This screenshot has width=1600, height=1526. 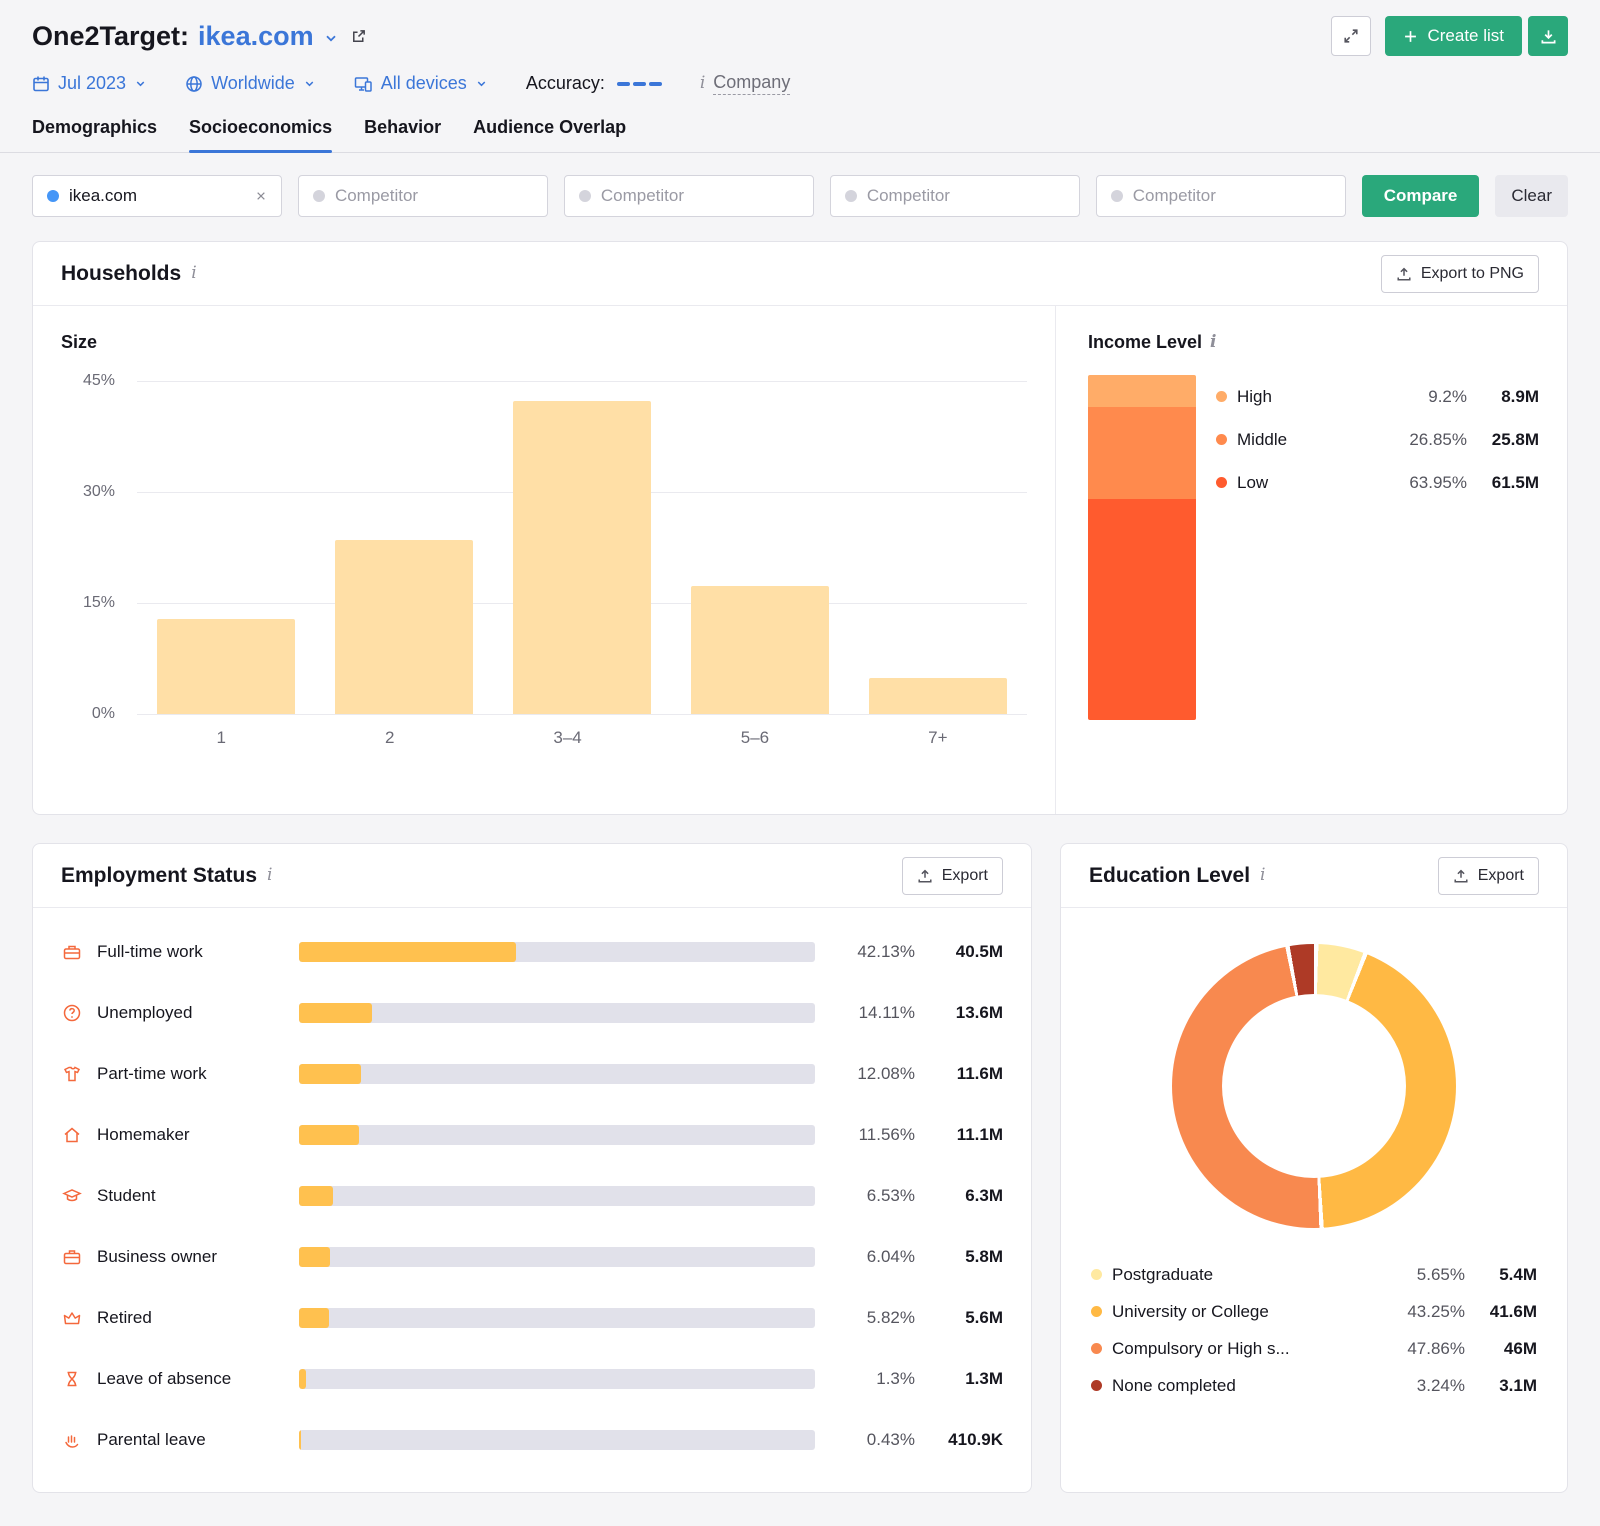 What do you see at coordinates (79, 342) in the screenshot?
I see `size-title: Size` at bounding box center [79, 342].